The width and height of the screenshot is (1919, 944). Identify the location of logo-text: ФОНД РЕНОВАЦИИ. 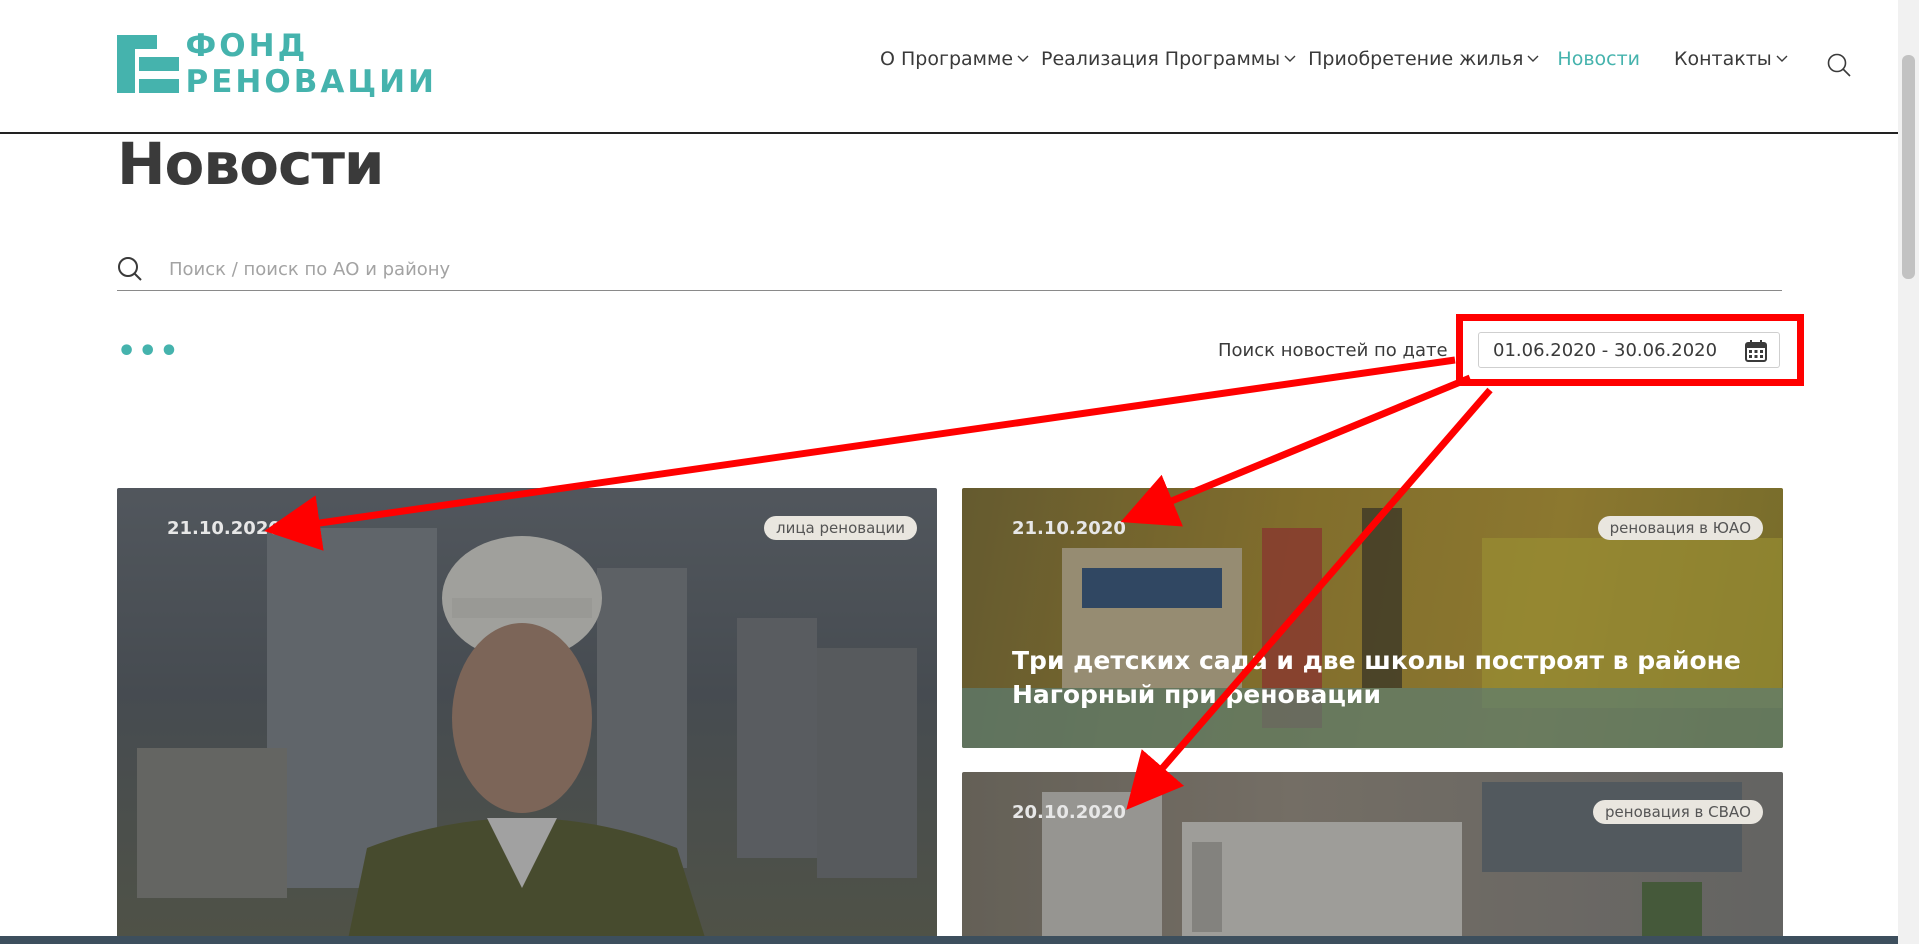
(311, 64).